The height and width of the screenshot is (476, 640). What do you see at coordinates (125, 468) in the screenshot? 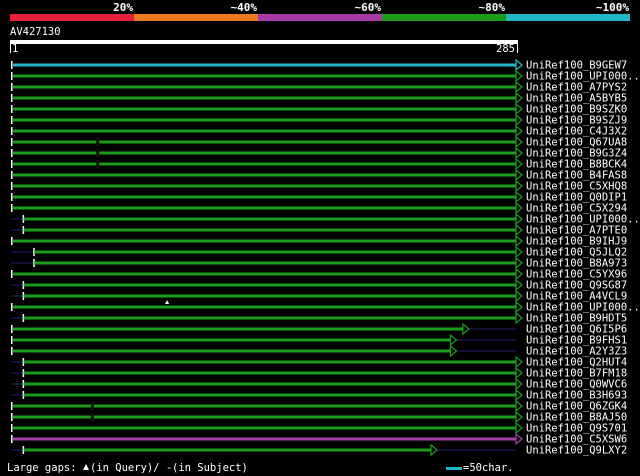
I see `legend-query-gap-text: (in Query)/` at bounding box center [125, 468].